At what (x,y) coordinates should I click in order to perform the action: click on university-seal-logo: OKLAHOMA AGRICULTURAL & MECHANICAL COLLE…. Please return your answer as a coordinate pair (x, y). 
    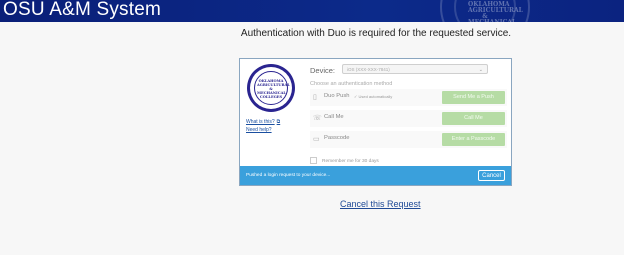
    Looking at the image, I should click on (271, 88).